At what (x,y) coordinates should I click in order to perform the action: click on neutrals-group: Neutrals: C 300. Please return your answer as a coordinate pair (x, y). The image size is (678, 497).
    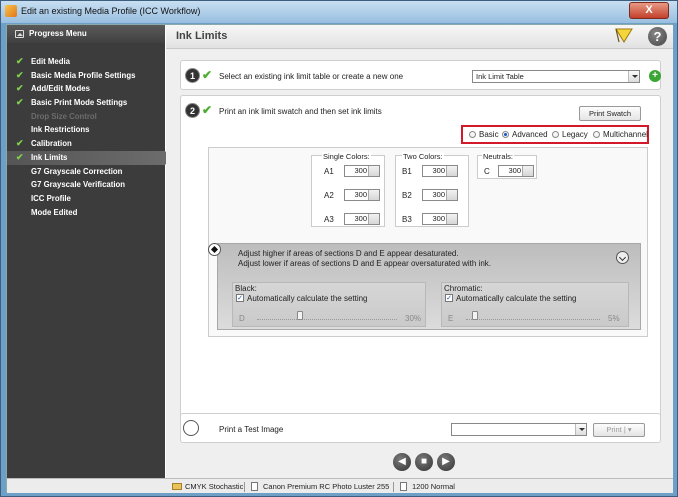
    Looking at the image, I should click on (507, 165).